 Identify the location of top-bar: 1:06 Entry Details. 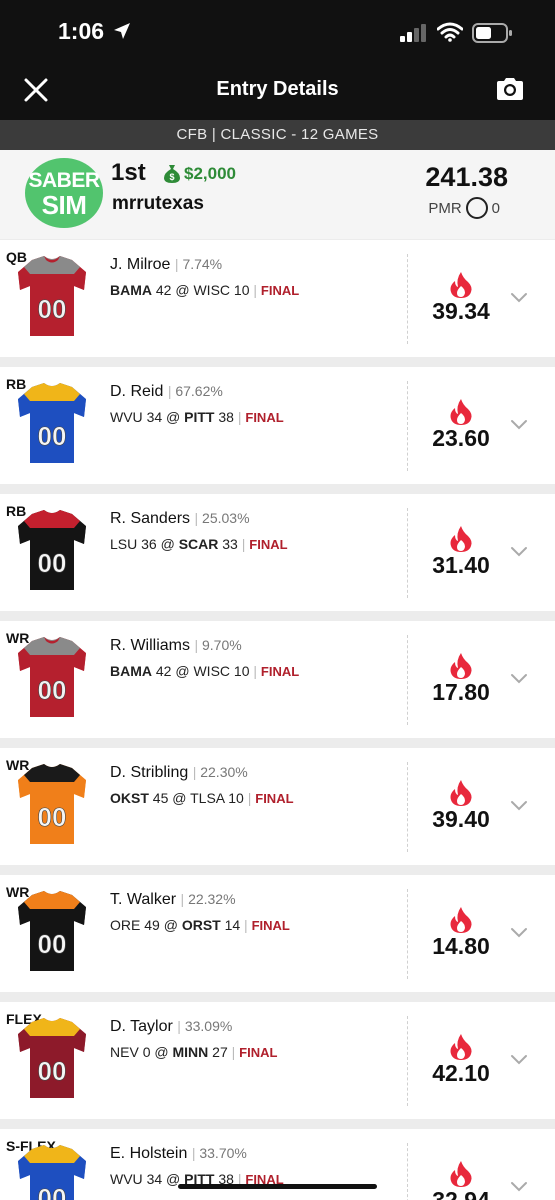
(277, 60).